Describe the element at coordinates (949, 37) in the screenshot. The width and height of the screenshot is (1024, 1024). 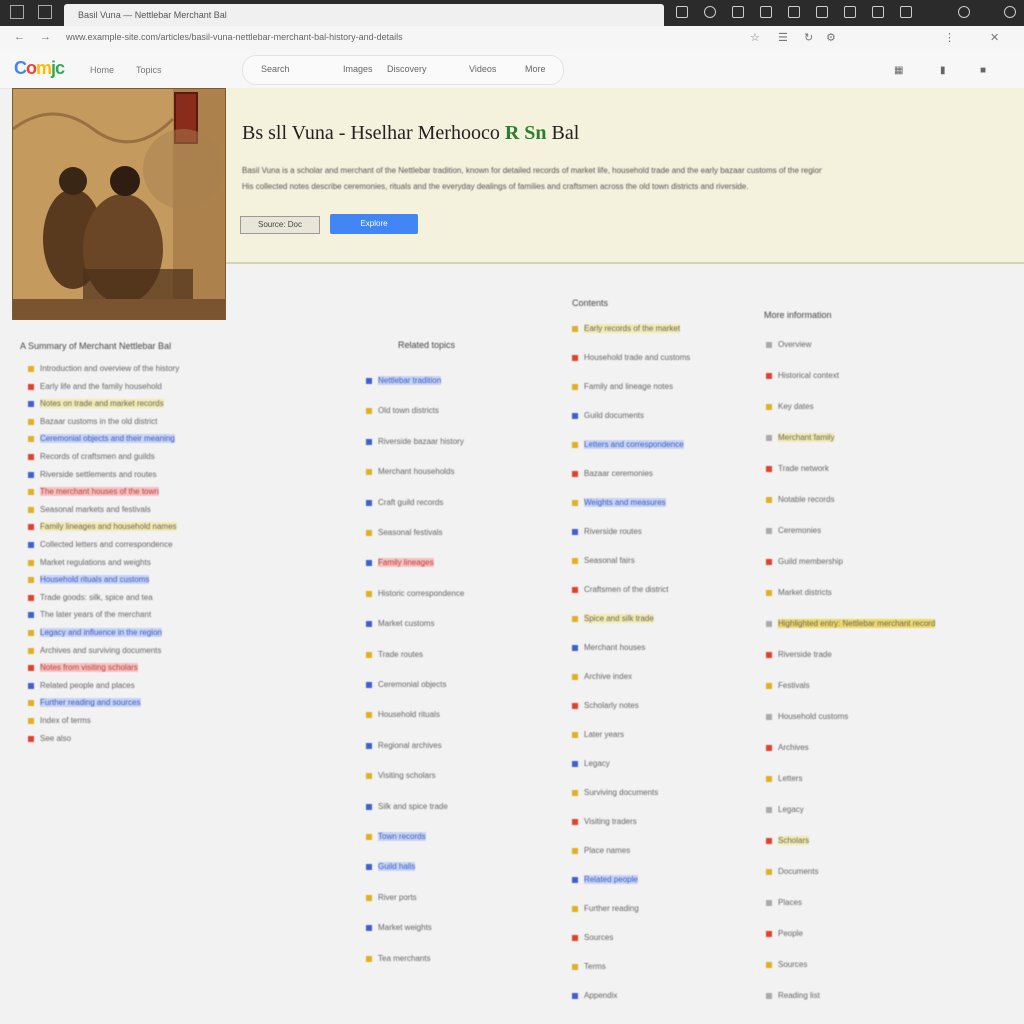
I see `menu-icon: ⋮` at that location.